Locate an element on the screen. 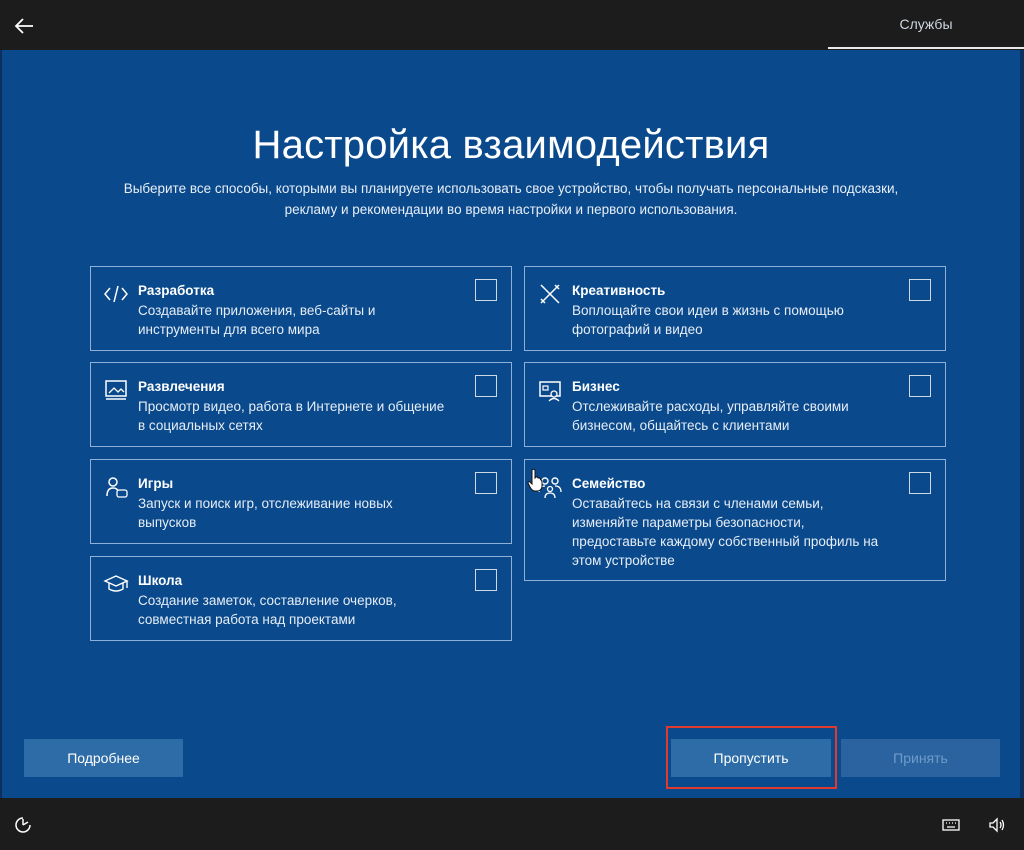 This screenshot has height=850, width=1024. accessibility-icon is located at coordinates (23, 825).